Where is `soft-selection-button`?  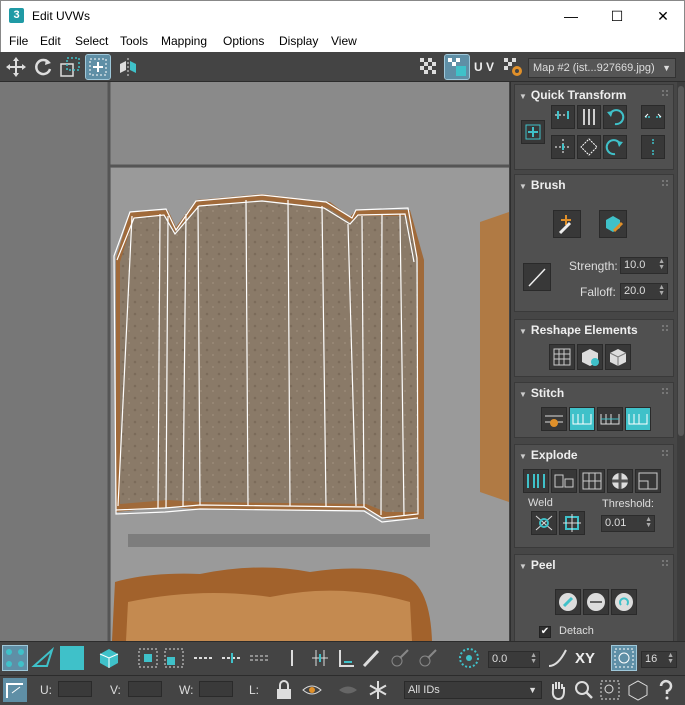 soft-selection-button is located at coordinates (469, 658).